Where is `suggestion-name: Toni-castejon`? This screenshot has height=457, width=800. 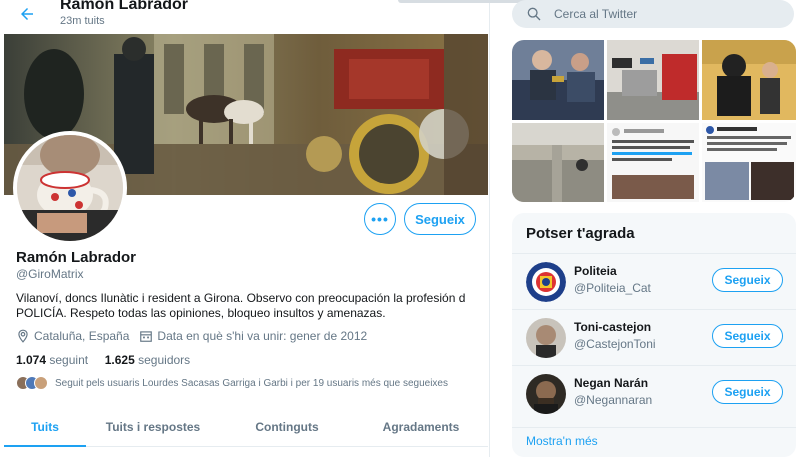
suggestion-name: Toni-castejon is located at coordinates (612, 327).